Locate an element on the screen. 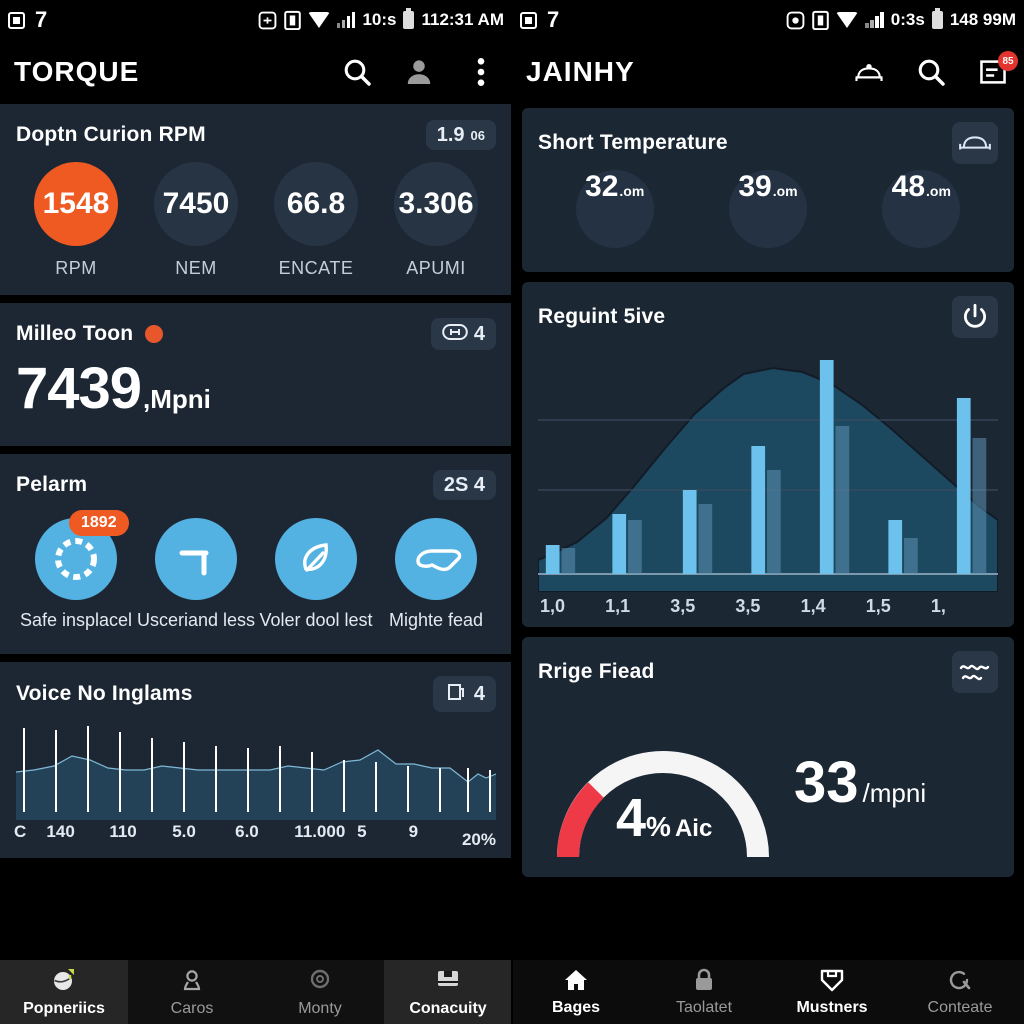 Image resolution: width=1024 pixels, height=1024 pixels. car-icon is located at coordinates (869, 72).